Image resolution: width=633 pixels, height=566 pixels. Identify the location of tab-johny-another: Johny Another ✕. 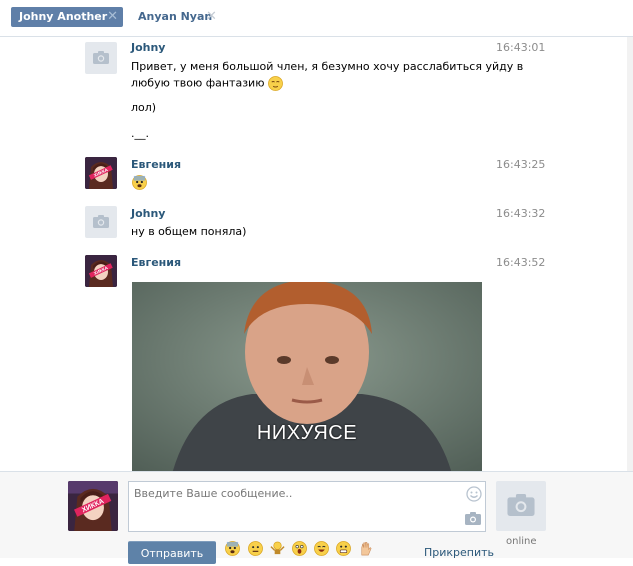
(67, 17).